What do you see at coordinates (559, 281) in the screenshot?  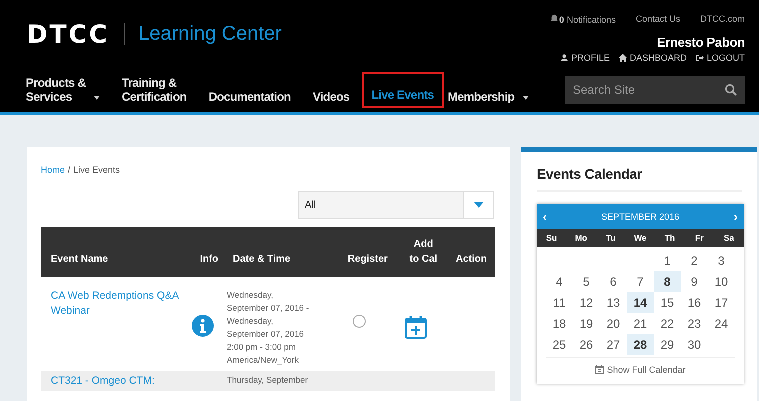 I see `calendar-day: 4` at bounding box center [559, 281].